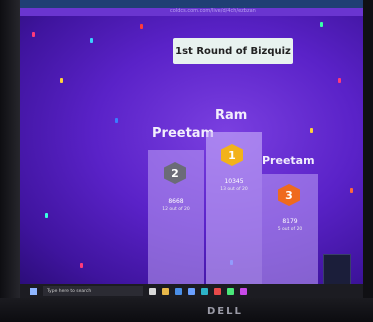  I want to click on windows-taskbar: Type here to search, so click(191, 291).